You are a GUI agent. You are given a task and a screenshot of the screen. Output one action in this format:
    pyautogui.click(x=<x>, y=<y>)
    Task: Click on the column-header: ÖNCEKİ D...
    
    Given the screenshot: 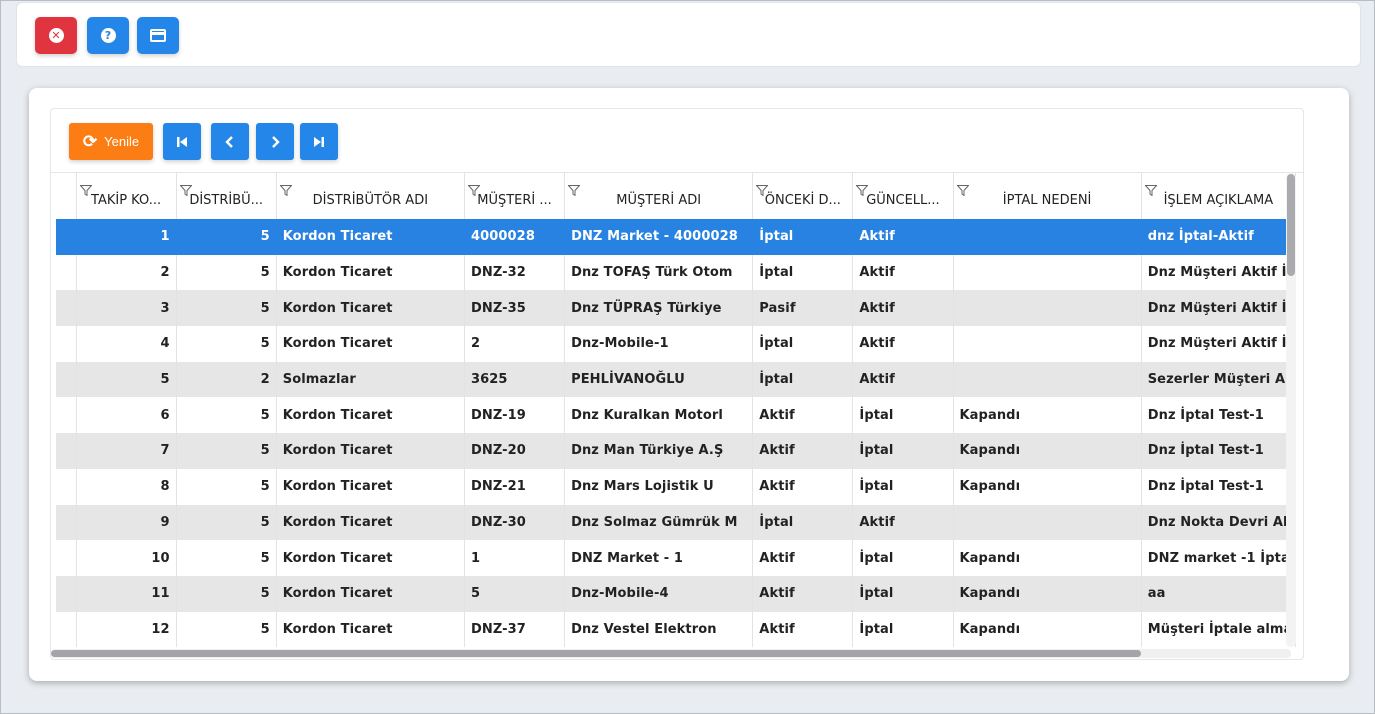 What is the action you would take?
    pyautogui.click(x=803, y=196)
    